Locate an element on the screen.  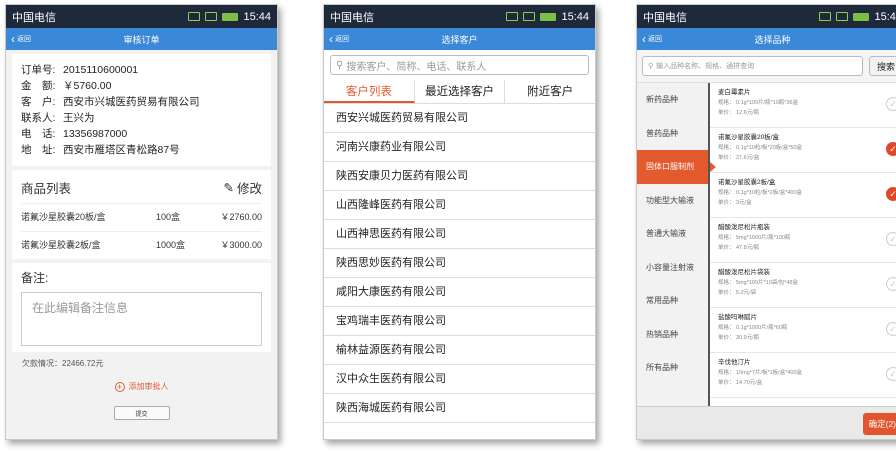
remark-input: 在此编辑备注信息 is located at coordinates (141, 319).